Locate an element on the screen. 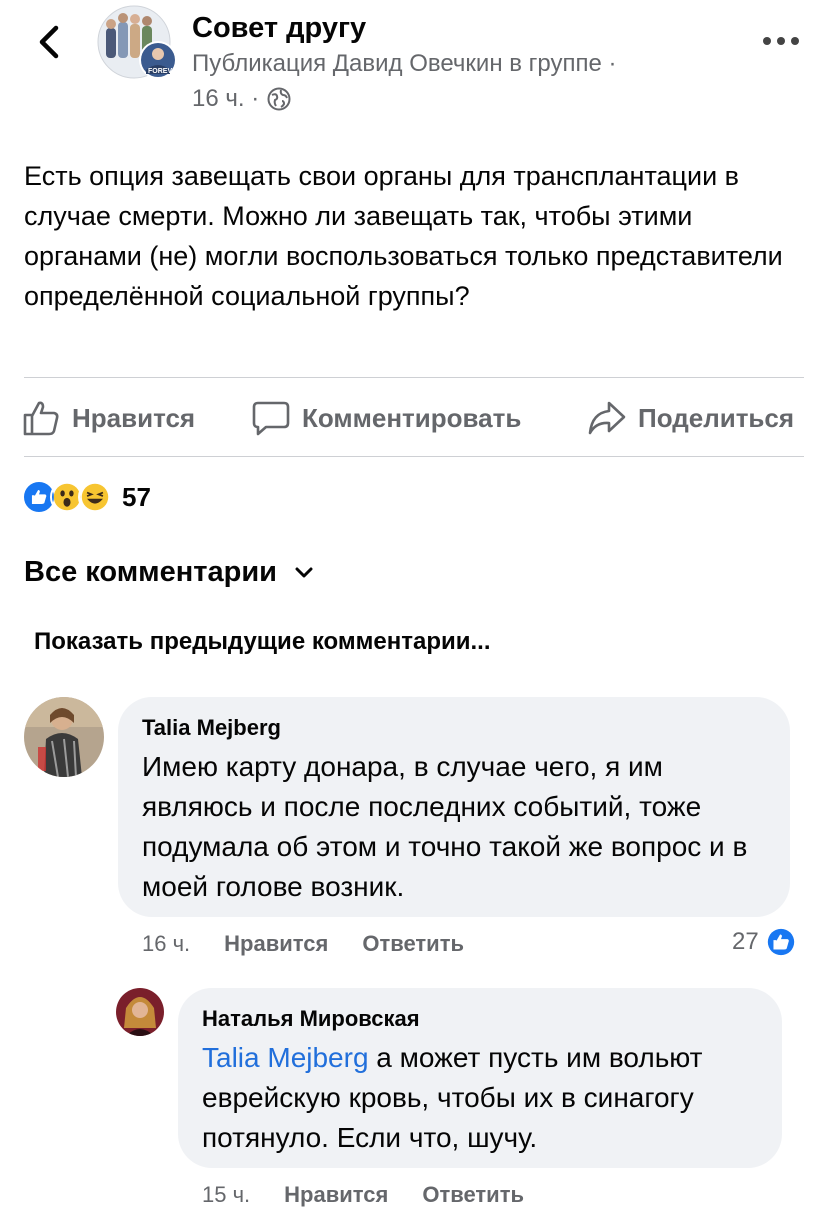 Image resolution: width=828 pixels, height=1223 pixels. chevron-down-icon is located at coordinates (304, 572).